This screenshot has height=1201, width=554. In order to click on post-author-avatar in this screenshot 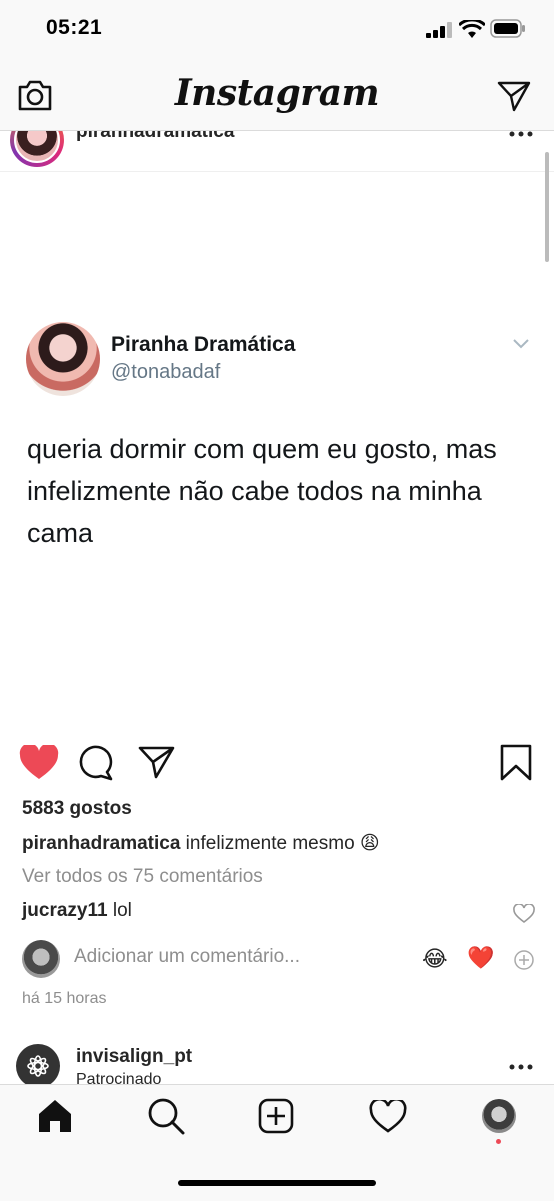, I will do `click(37, 149)`.